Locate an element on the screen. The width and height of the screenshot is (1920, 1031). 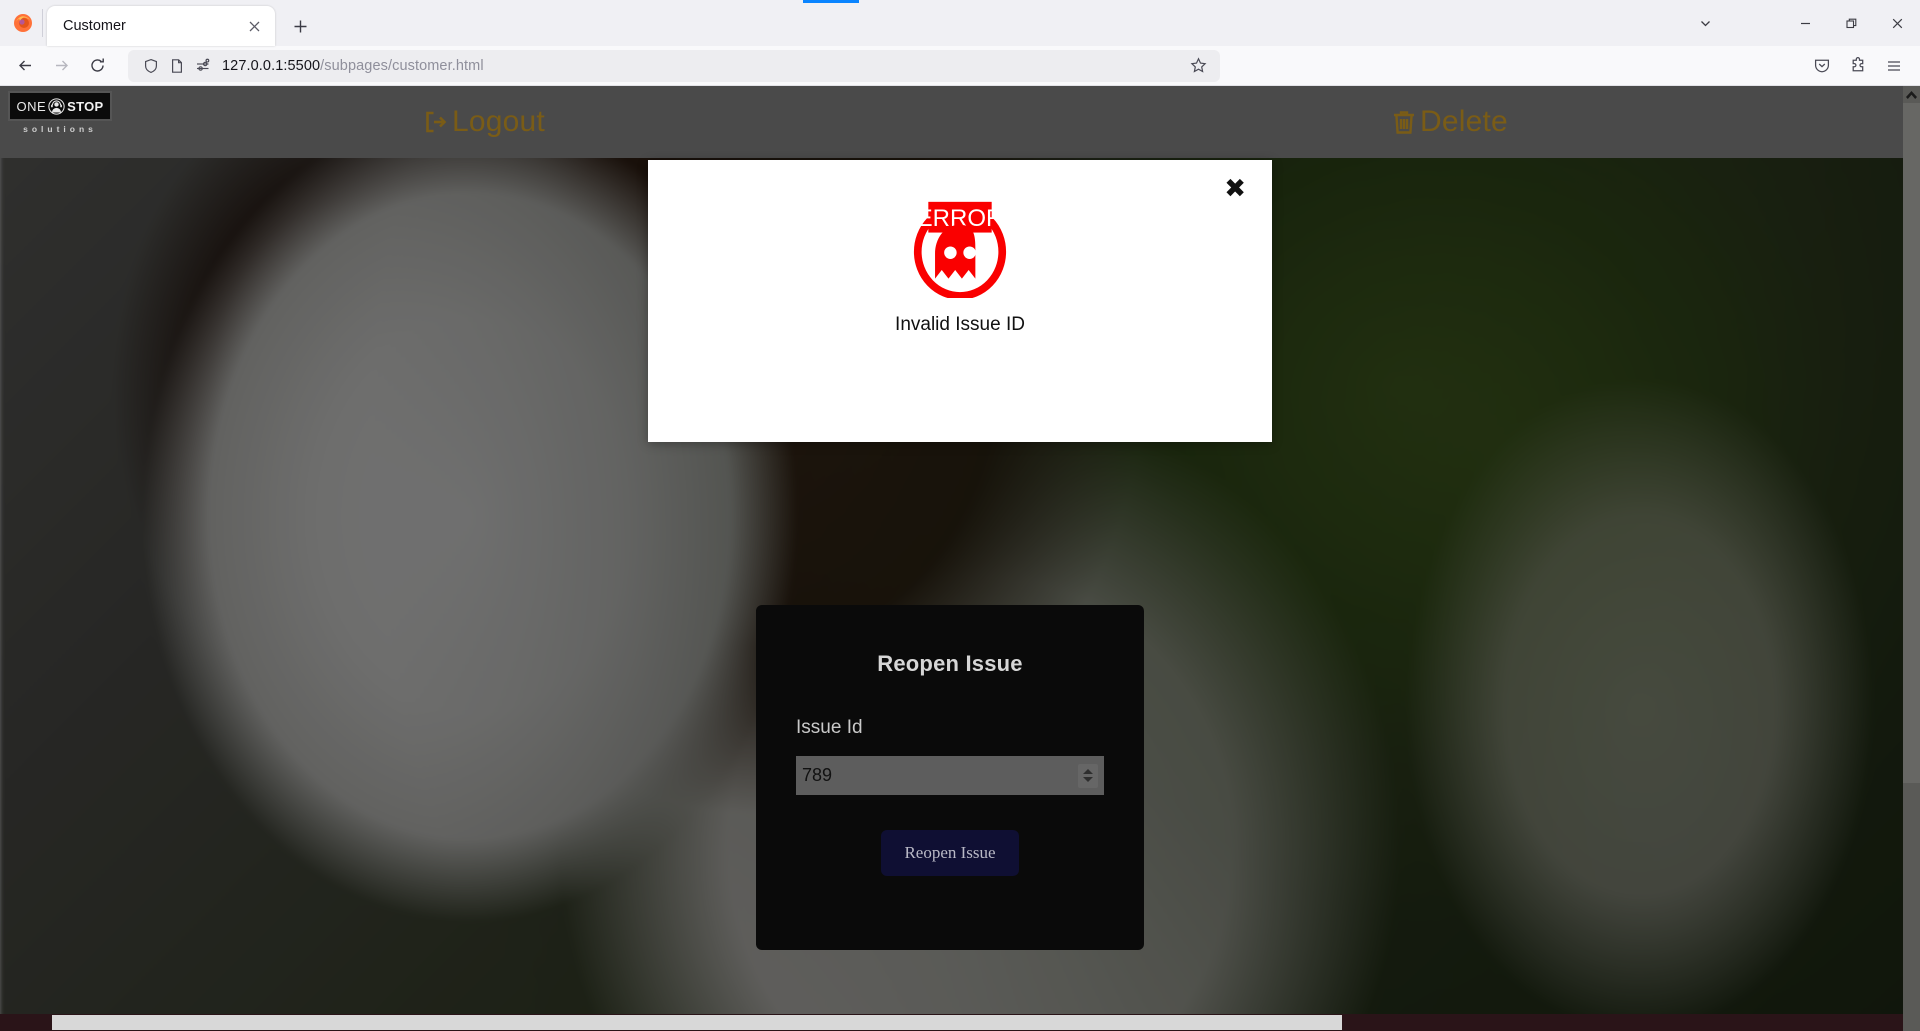
modal-body: ERROR Invalid Issue ID is located at coordinates (960, 248).